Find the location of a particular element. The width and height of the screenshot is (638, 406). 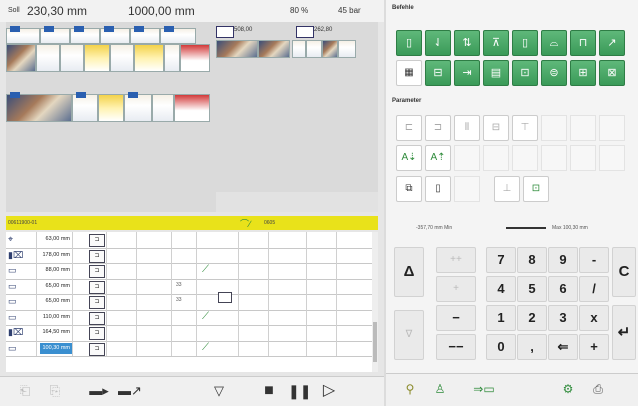

settings-icon: ⚙ is located at coordinates (568, 389).